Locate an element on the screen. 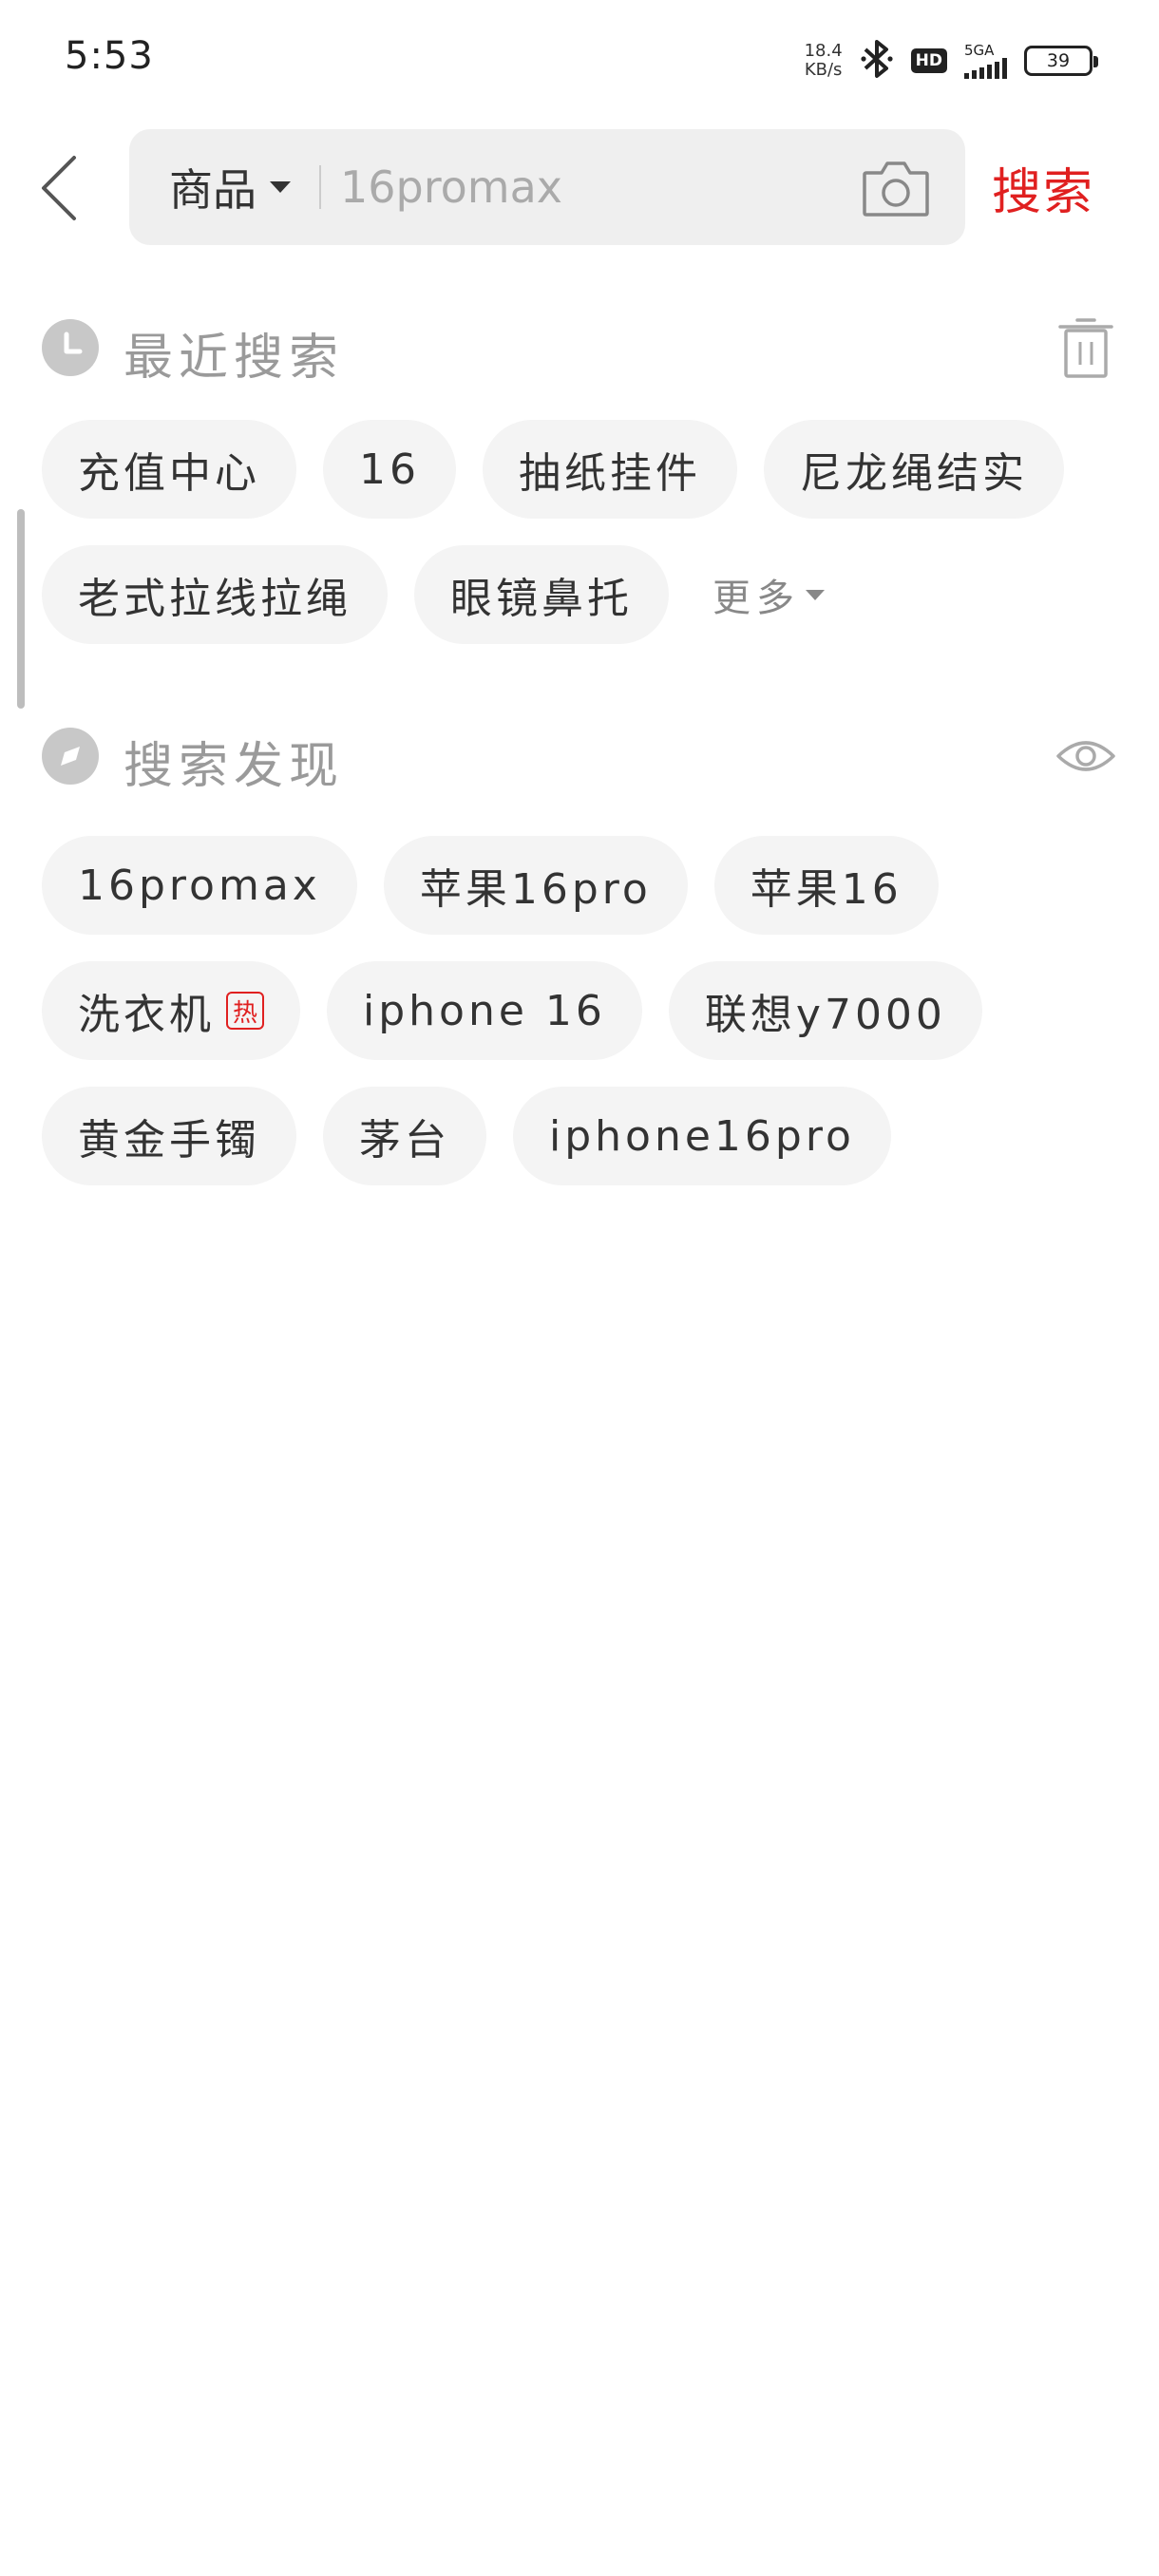  toggle-discover-visibility-button is located at coordinates (1085, 756).